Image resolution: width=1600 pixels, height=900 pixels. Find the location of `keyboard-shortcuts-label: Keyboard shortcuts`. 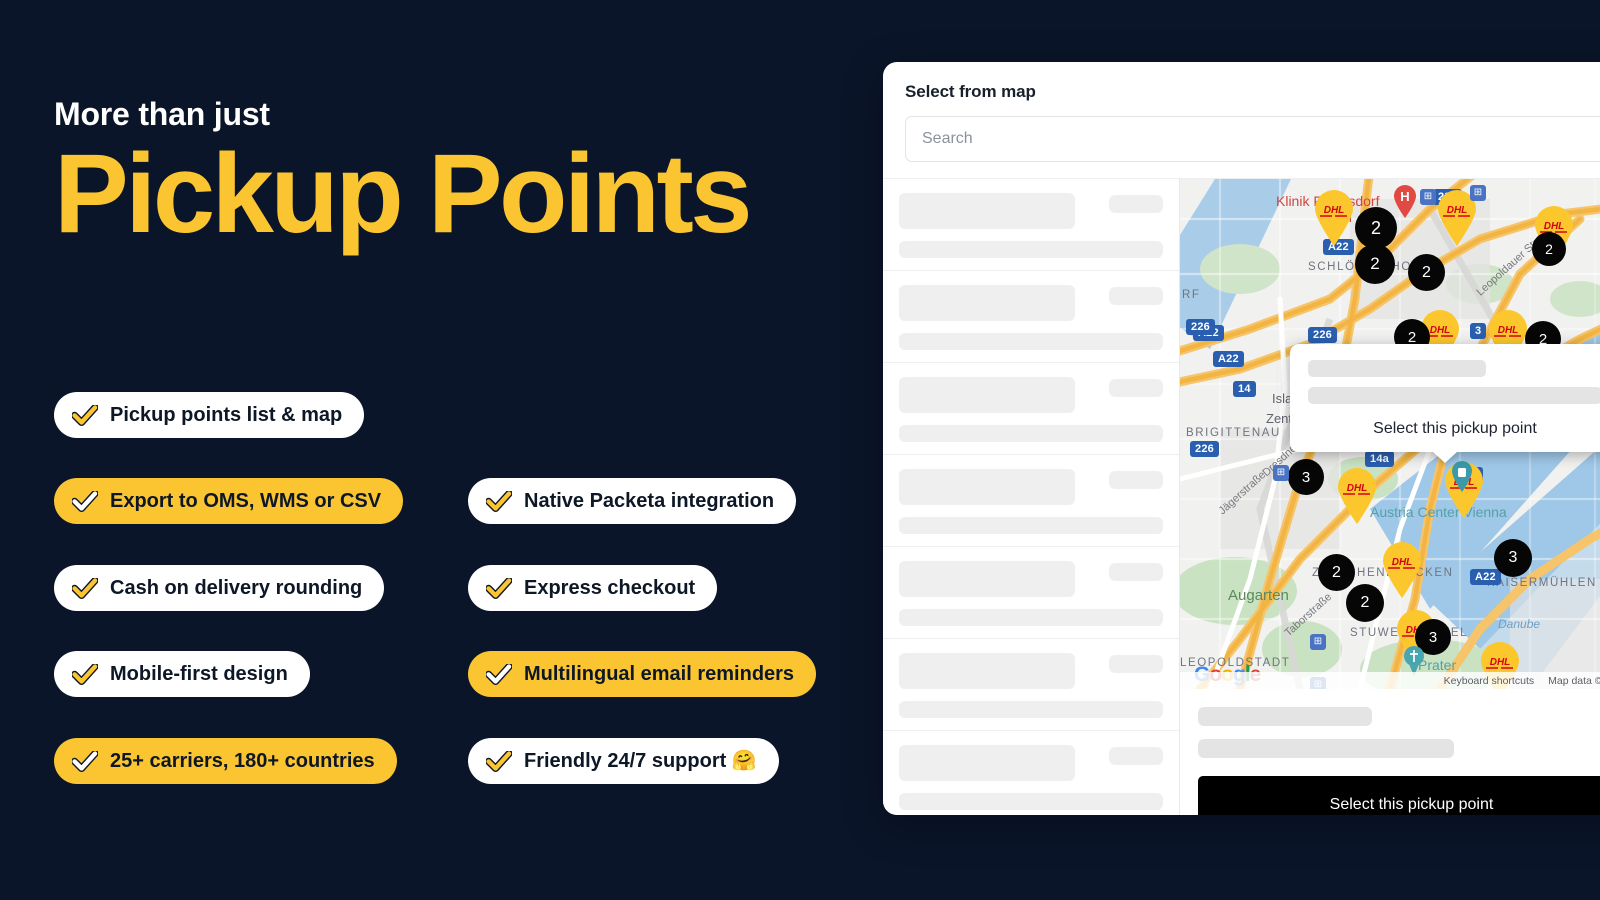

keyboard-shortcuts-label: Keyboard shortcuts is located at coordinates (1489, 681).